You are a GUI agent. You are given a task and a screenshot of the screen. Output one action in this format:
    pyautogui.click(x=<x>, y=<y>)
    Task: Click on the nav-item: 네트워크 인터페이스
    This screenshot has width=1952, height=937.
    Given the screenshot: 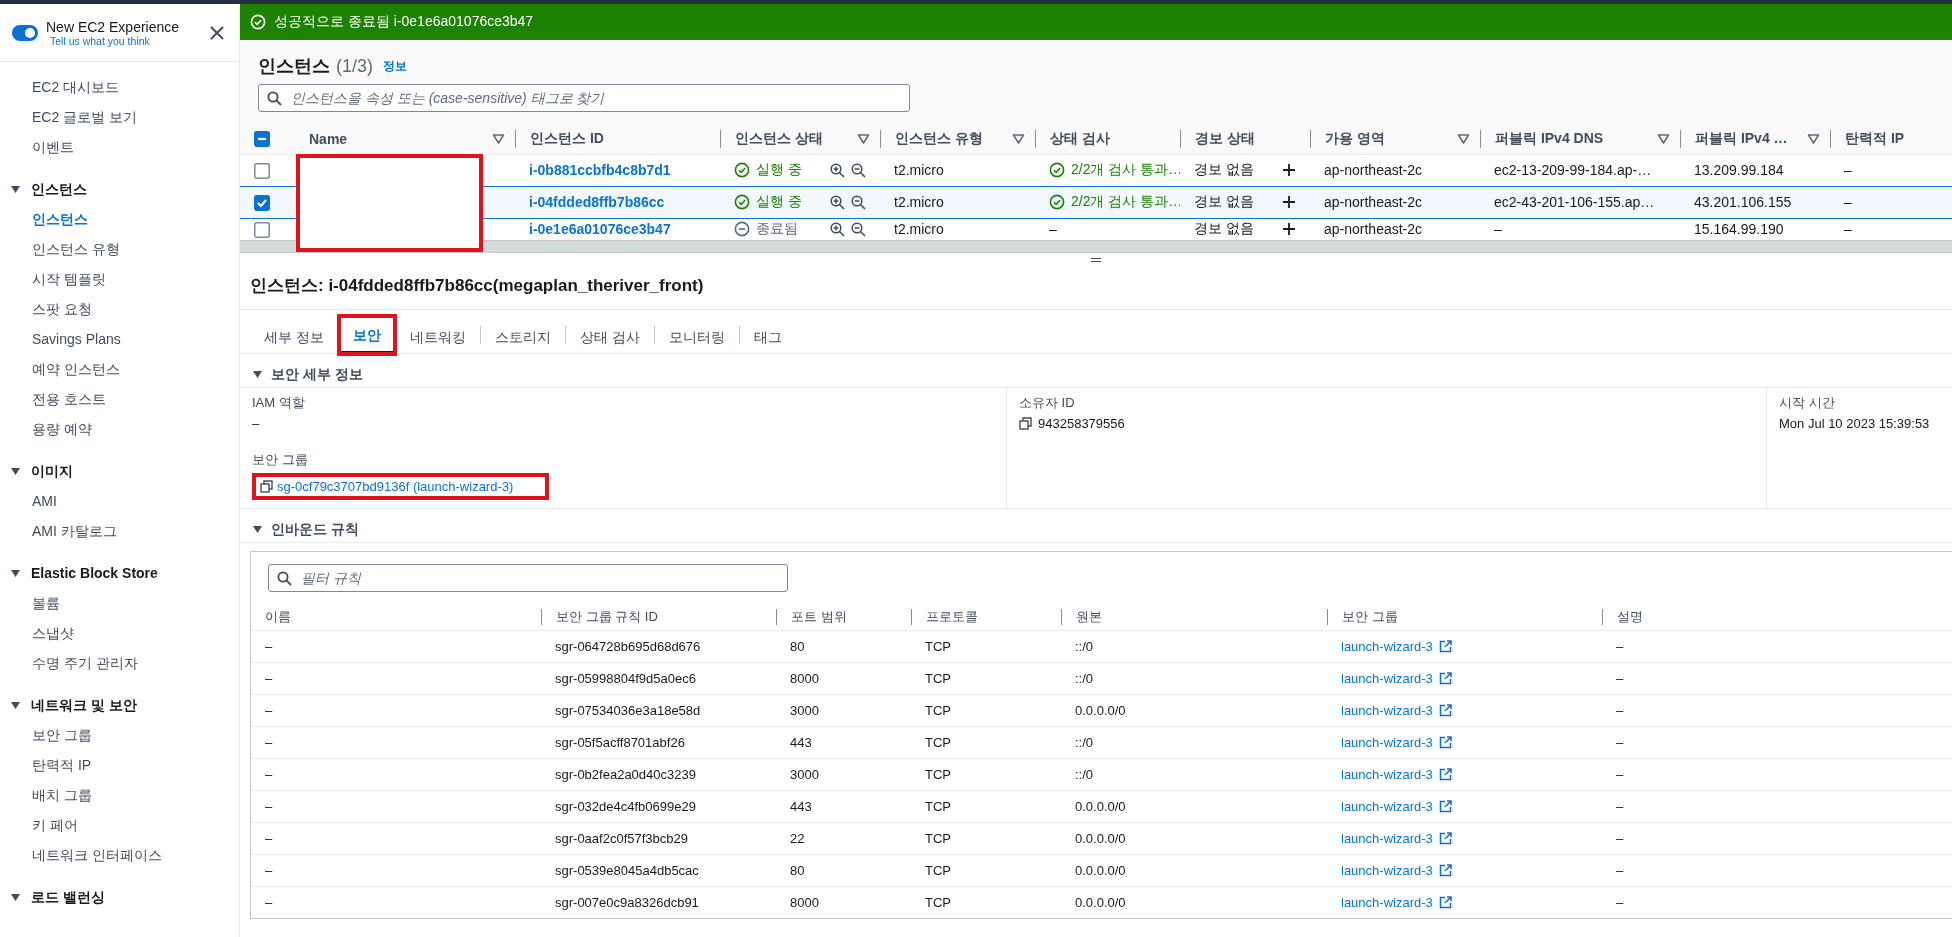 What is the action you would take?
    pyautogui.click(x=81, y=855)
    